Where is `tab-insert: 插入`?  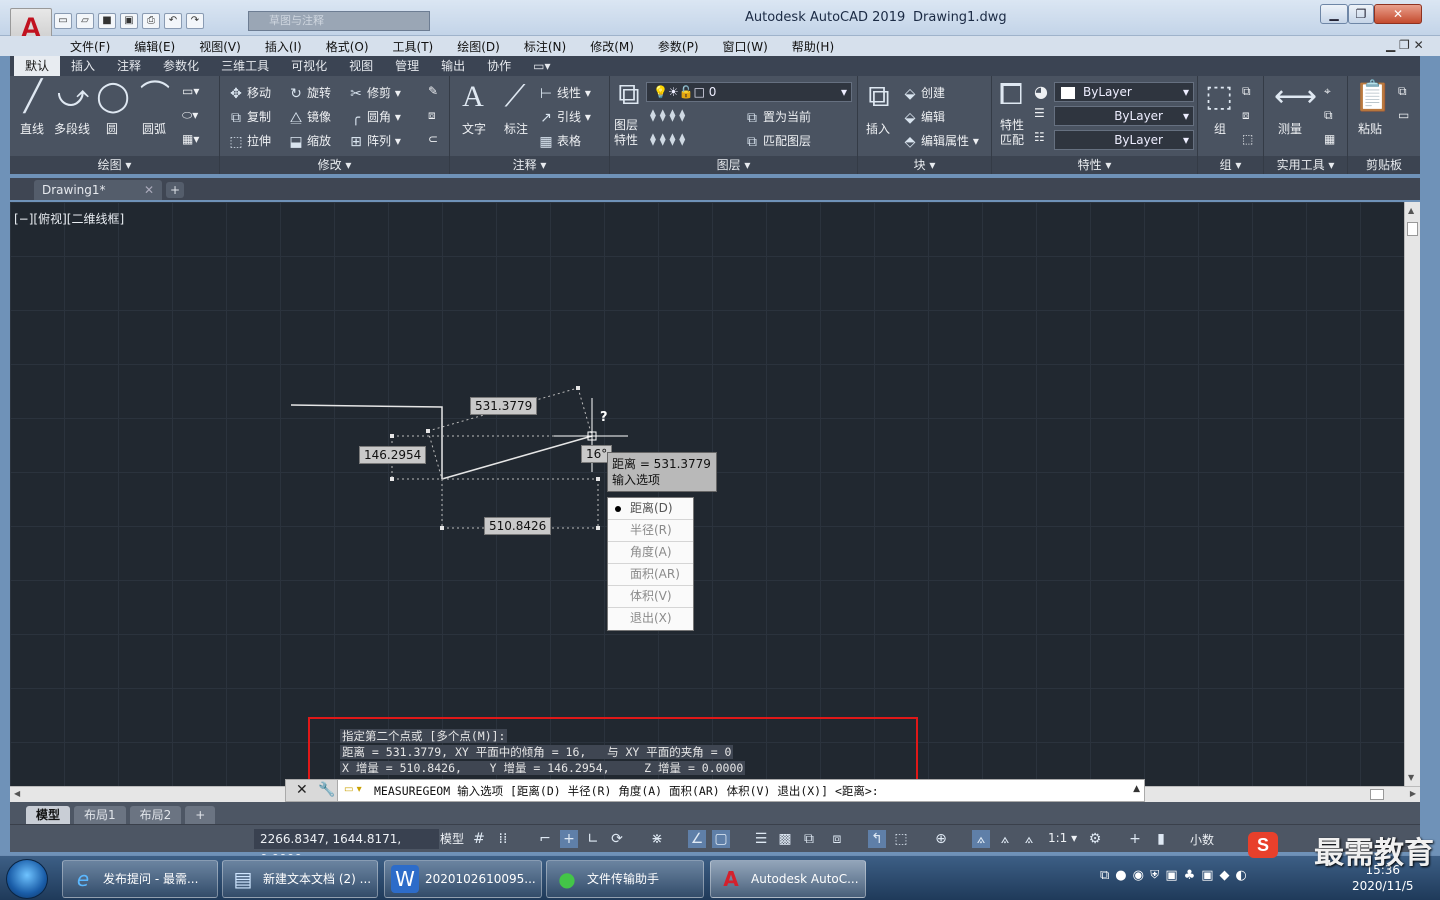 tab-insert: 插入 is located at coordinates (83, 66).